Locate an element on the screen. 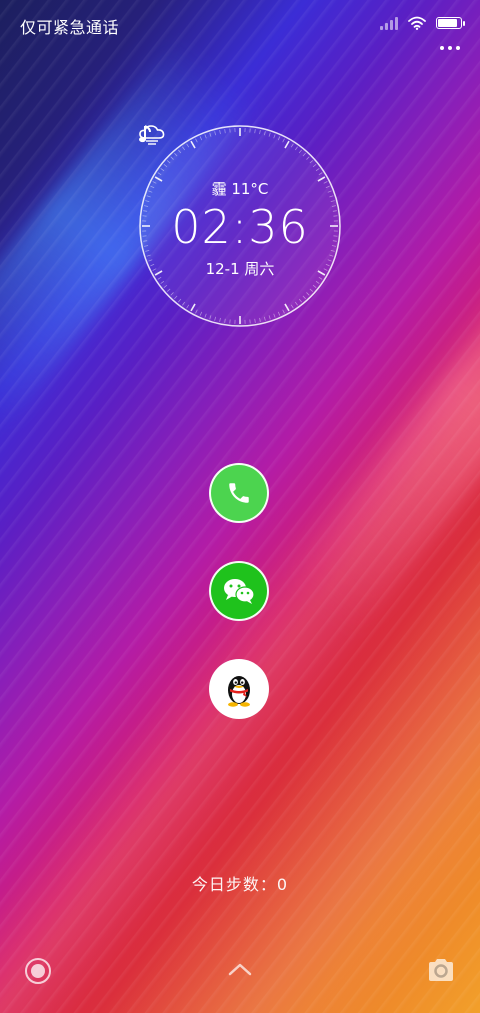 Image resolution: width=480 pixels, height=1013 pixels. status-icons is located at coordinates (422, 23).